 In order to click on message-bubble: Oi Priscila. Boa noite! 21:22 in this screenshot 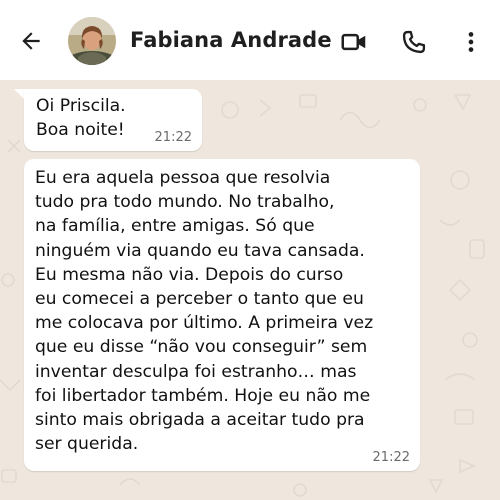, I will do `click(113, 120)`.